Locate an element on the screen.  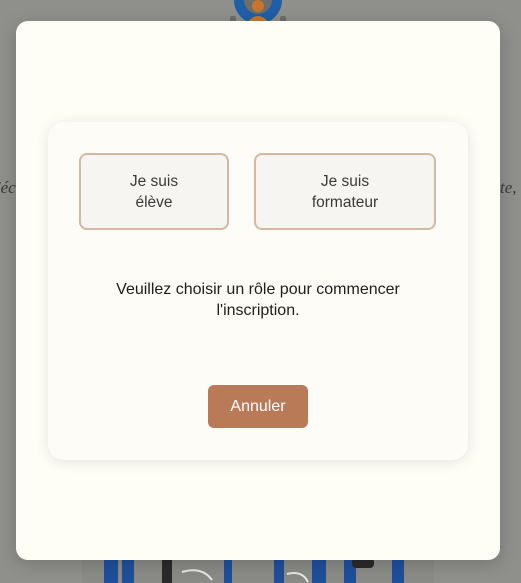
background-text-left: 'éc is located at coordinates (8, 187).